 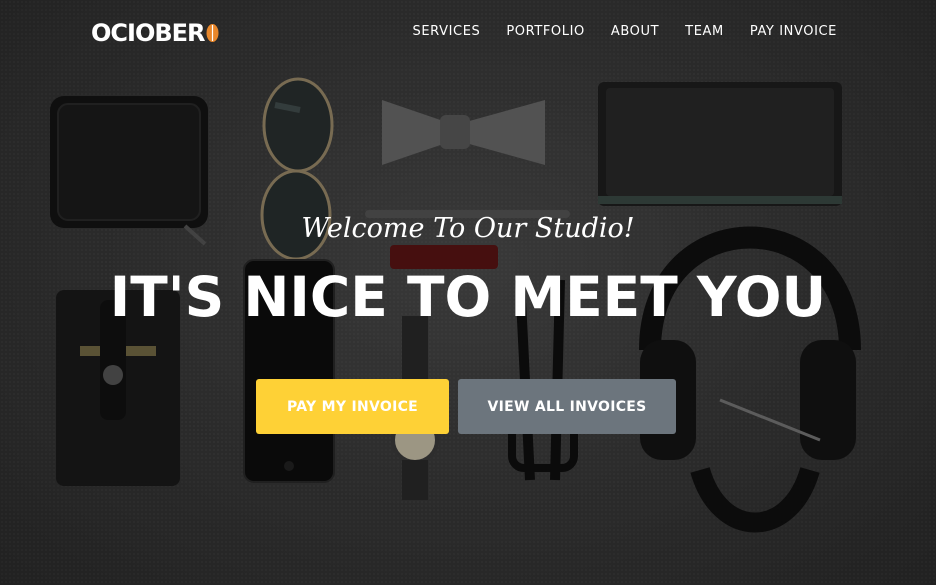 What do you see at coordinates (468, 297) in the screenshot?
I see `hero-heading: IT'S NICE TO MEET YOU` at bounding box center [468, 297].